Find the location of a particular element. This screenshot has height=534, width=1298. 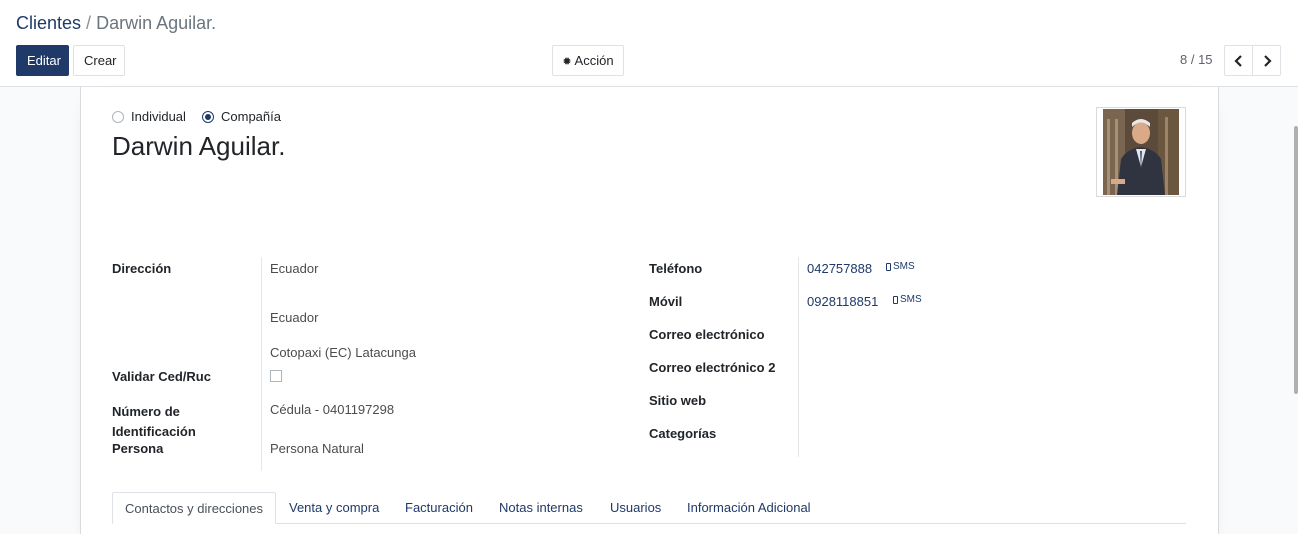

identification-label: Número de Identificación is located at coordinates (154, 421).